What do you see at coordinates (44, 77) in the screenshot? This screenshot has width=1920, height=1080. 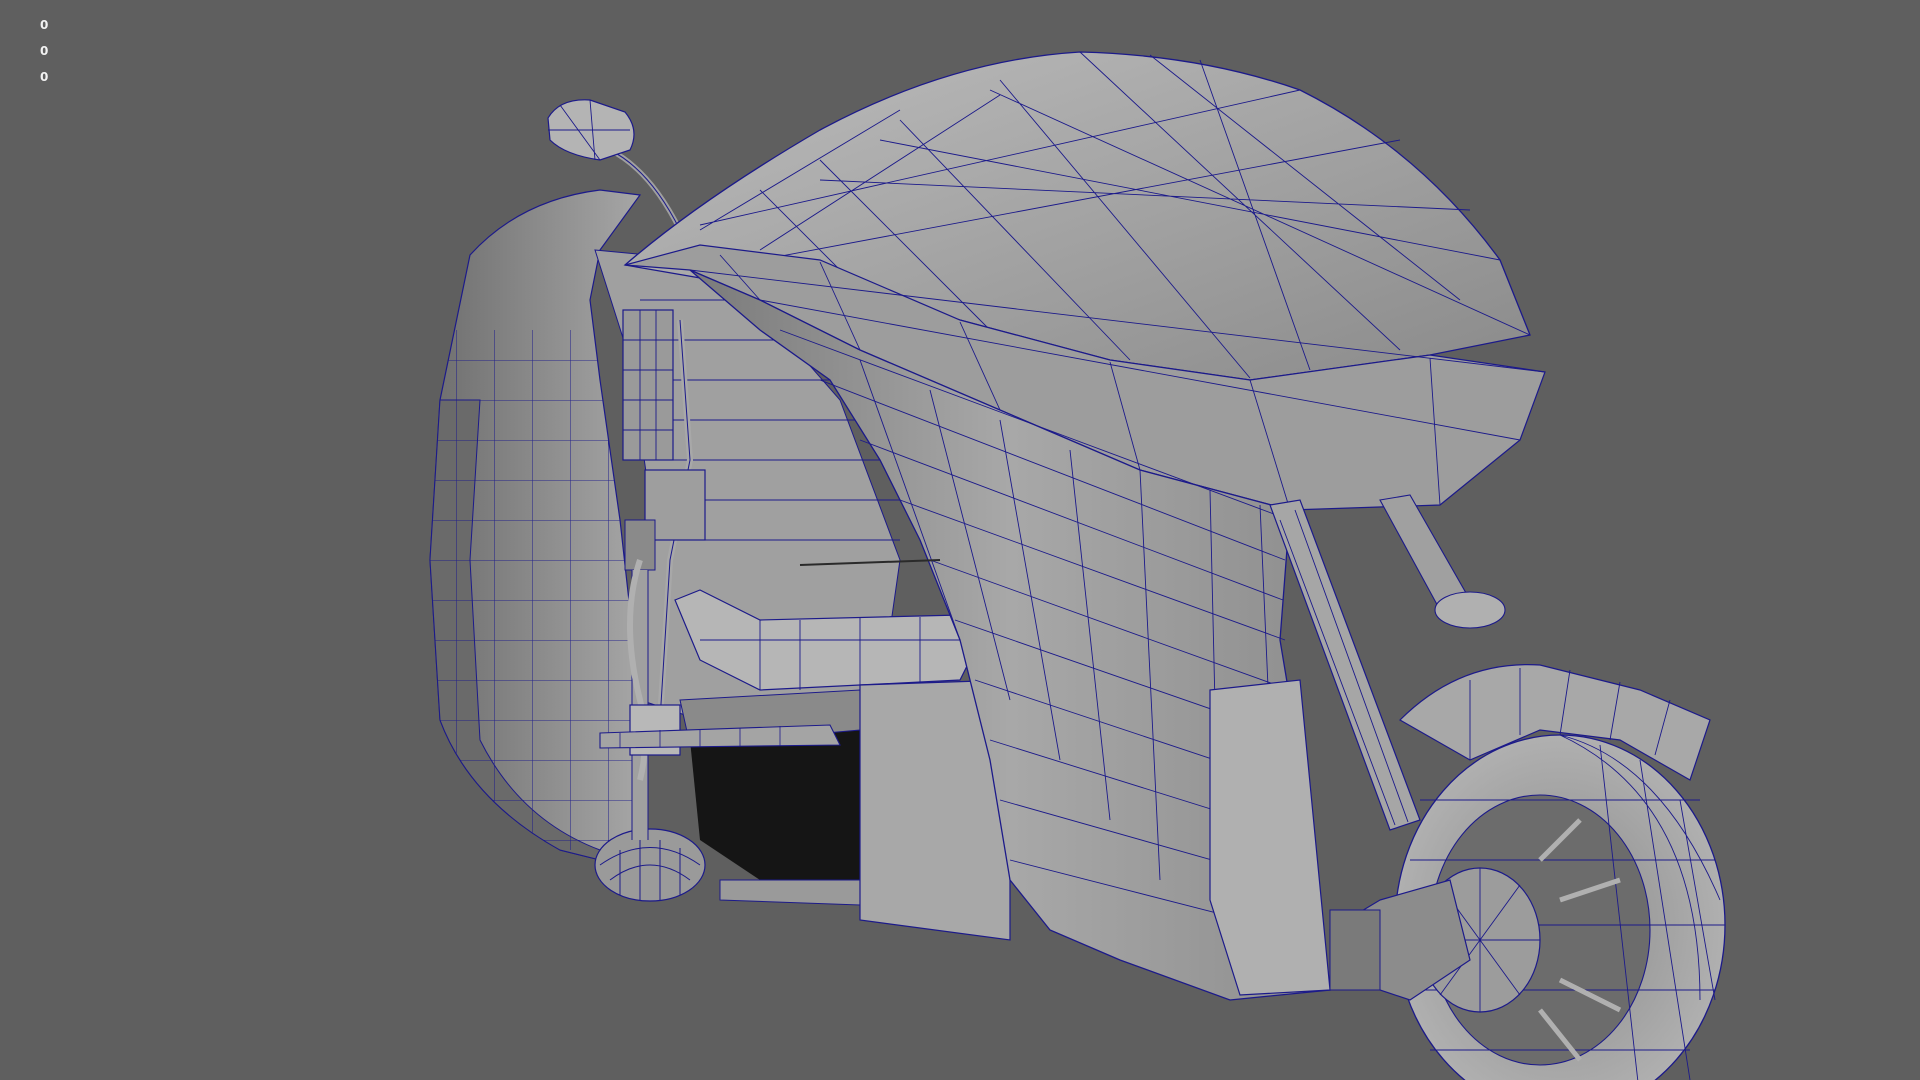 I see `hud-line-3: 0` at bounding box center [44, 77].